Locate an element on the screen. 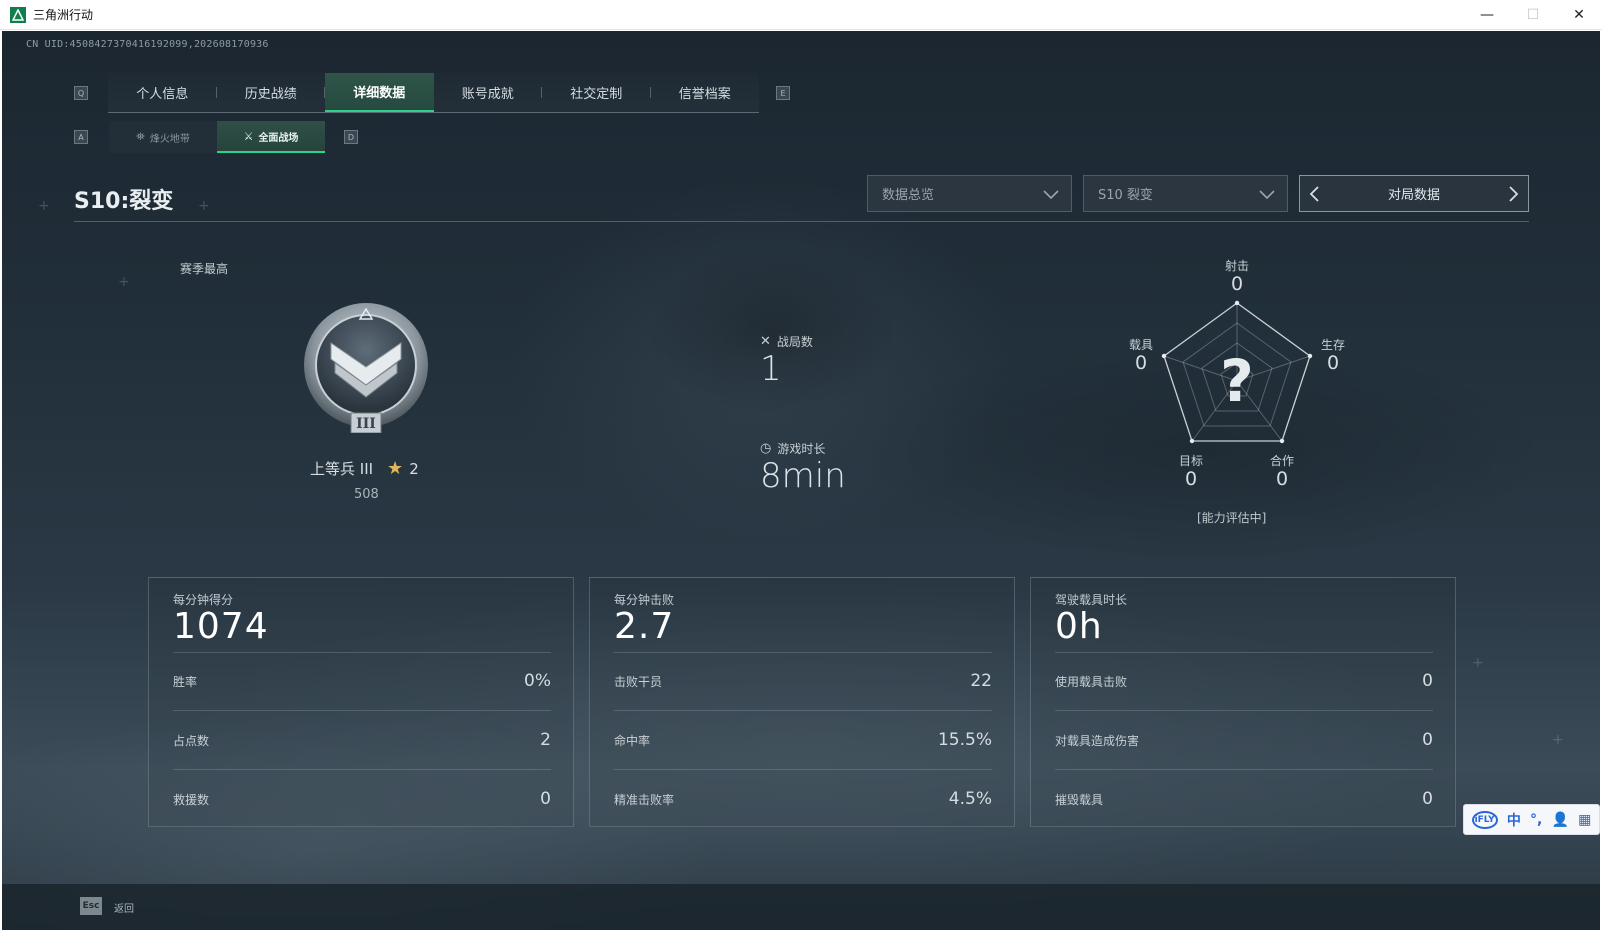 The width and height of the screenshot is (1602, 932). score-stats-card: 每分钟得分 1074 胜率 0% 占点数 2 救援数 0 is located at coordinates (361, 702).